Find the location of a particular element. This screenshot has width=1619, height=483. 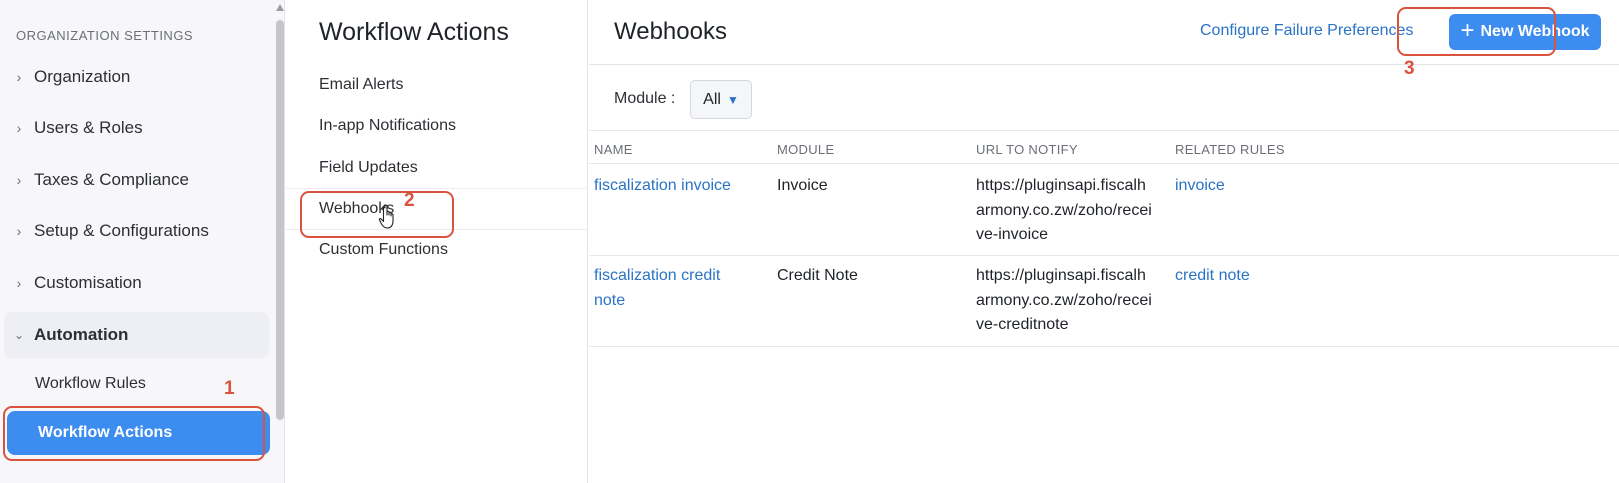

sidebar-item-label: Customisation is located at coordinates (88, 282).